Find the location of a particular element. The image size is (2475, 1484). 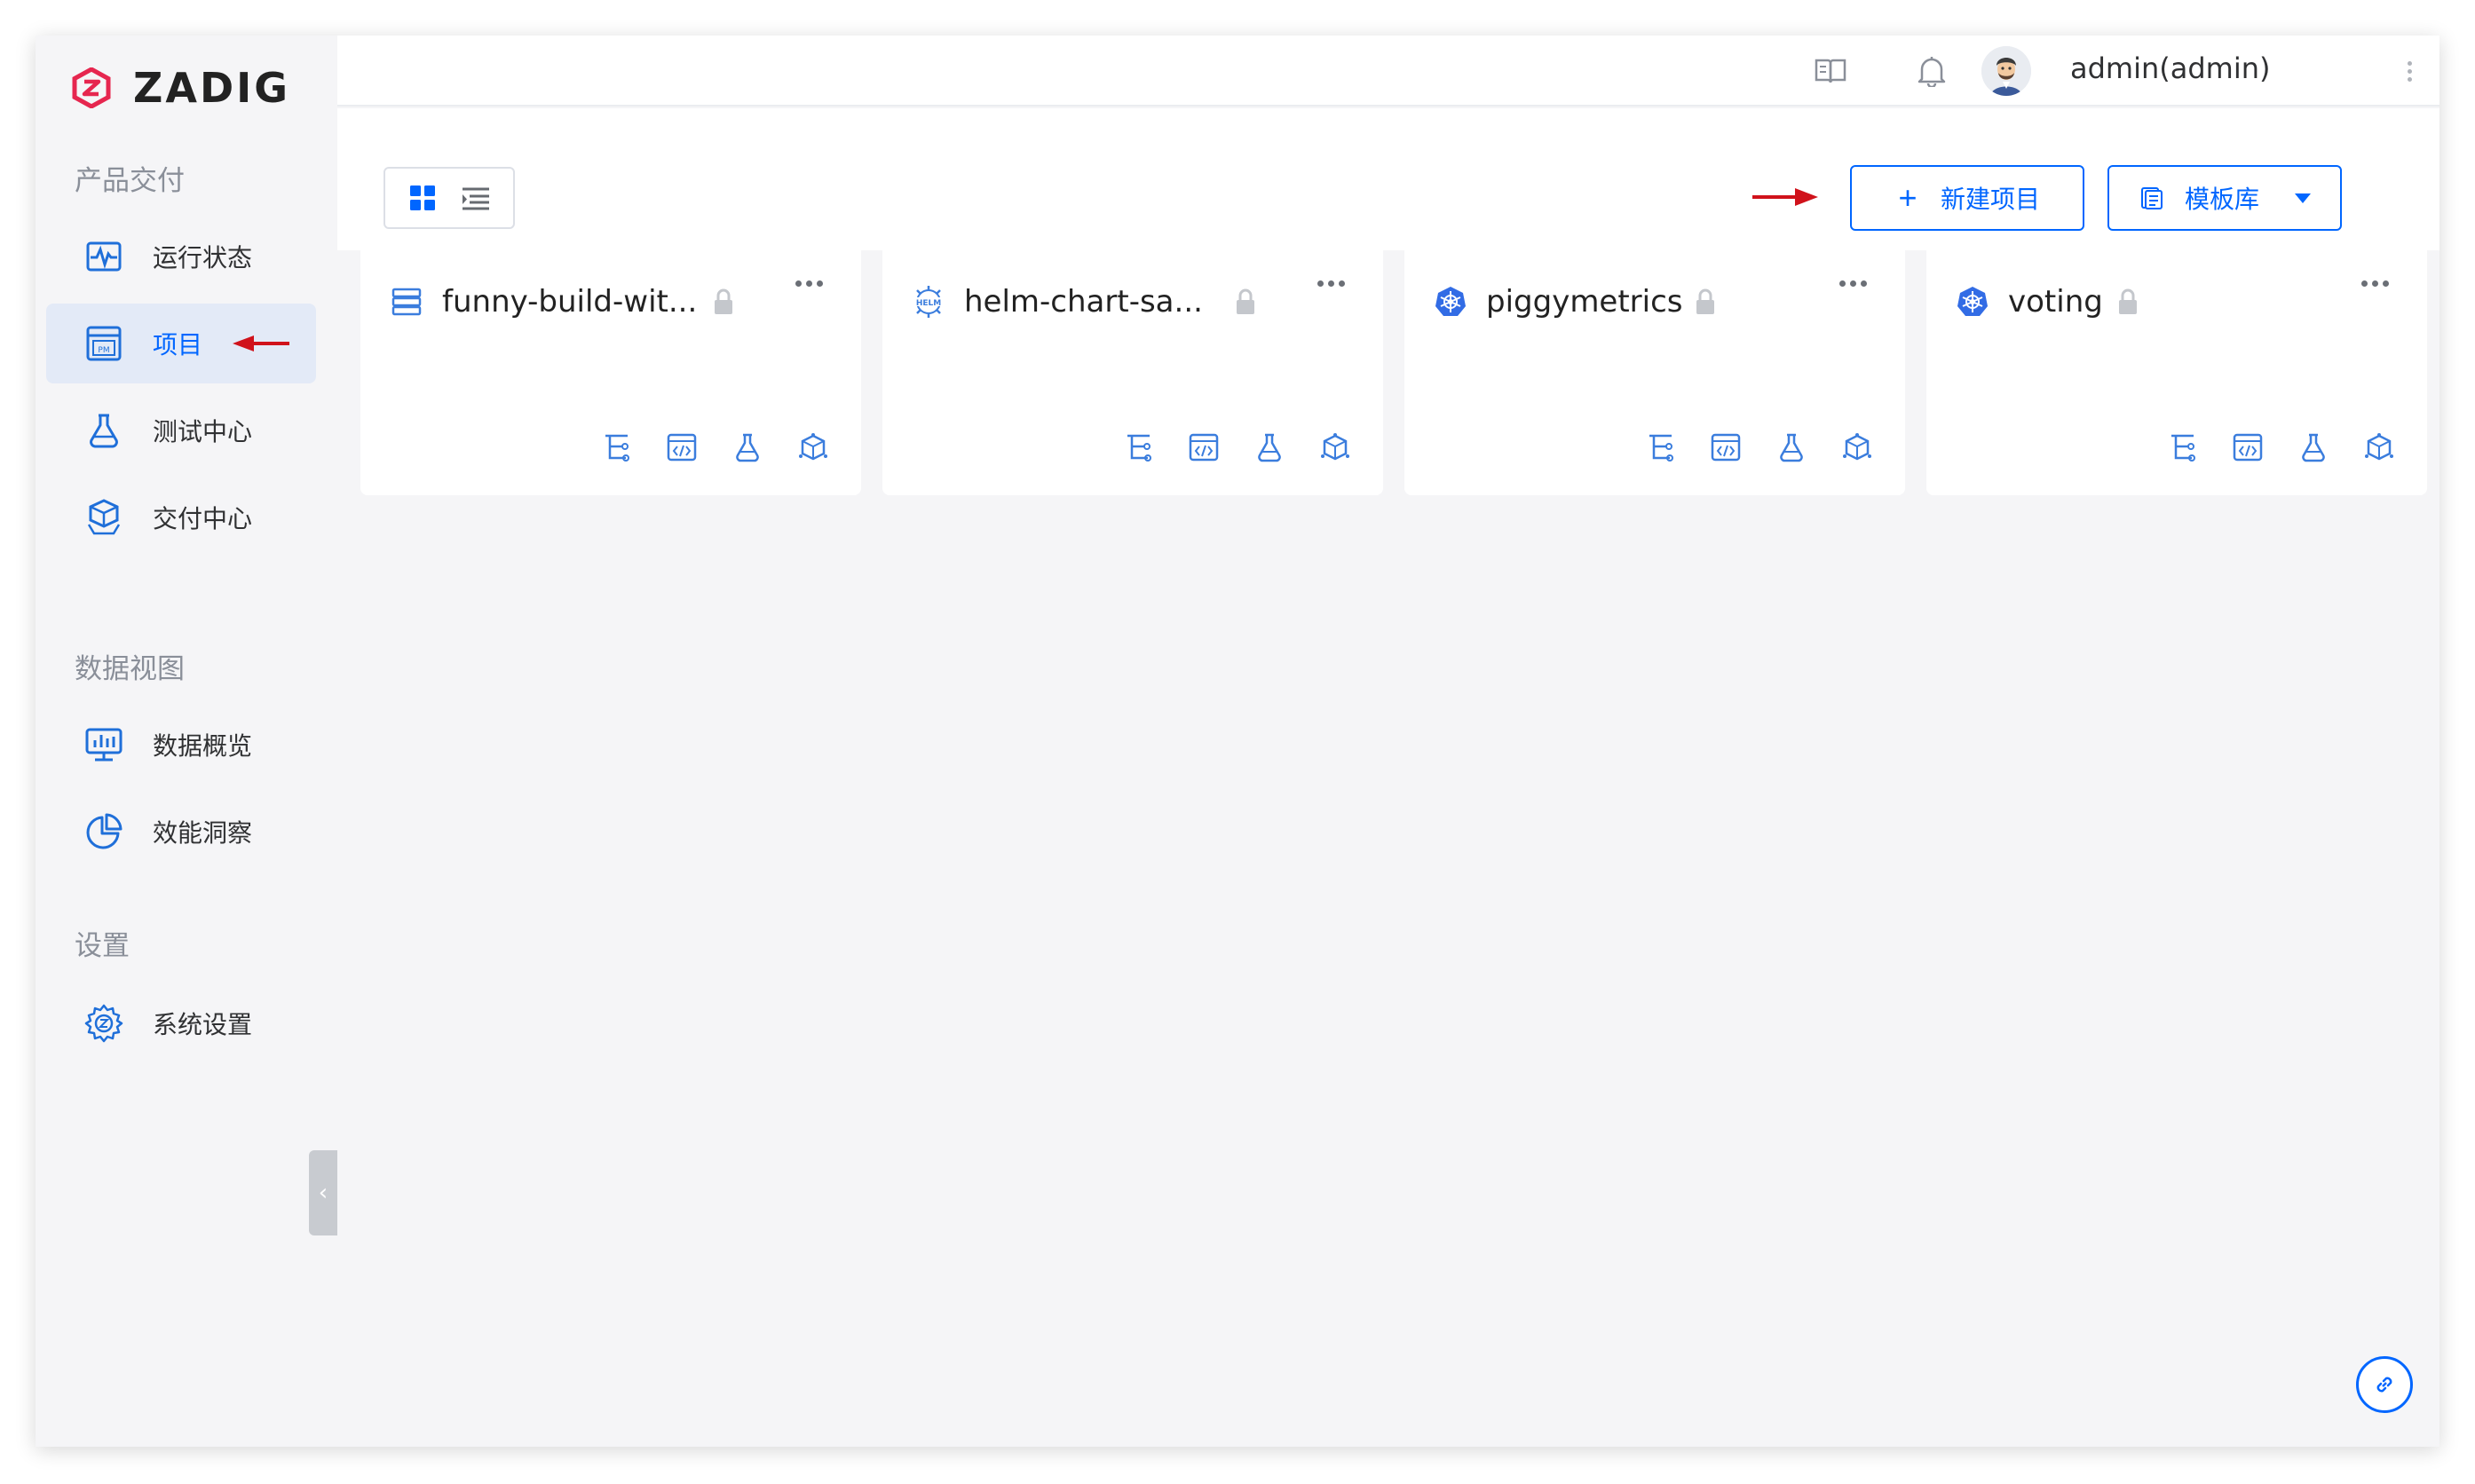

top-header: admin(admin) is located at coordinates (1388, 72).